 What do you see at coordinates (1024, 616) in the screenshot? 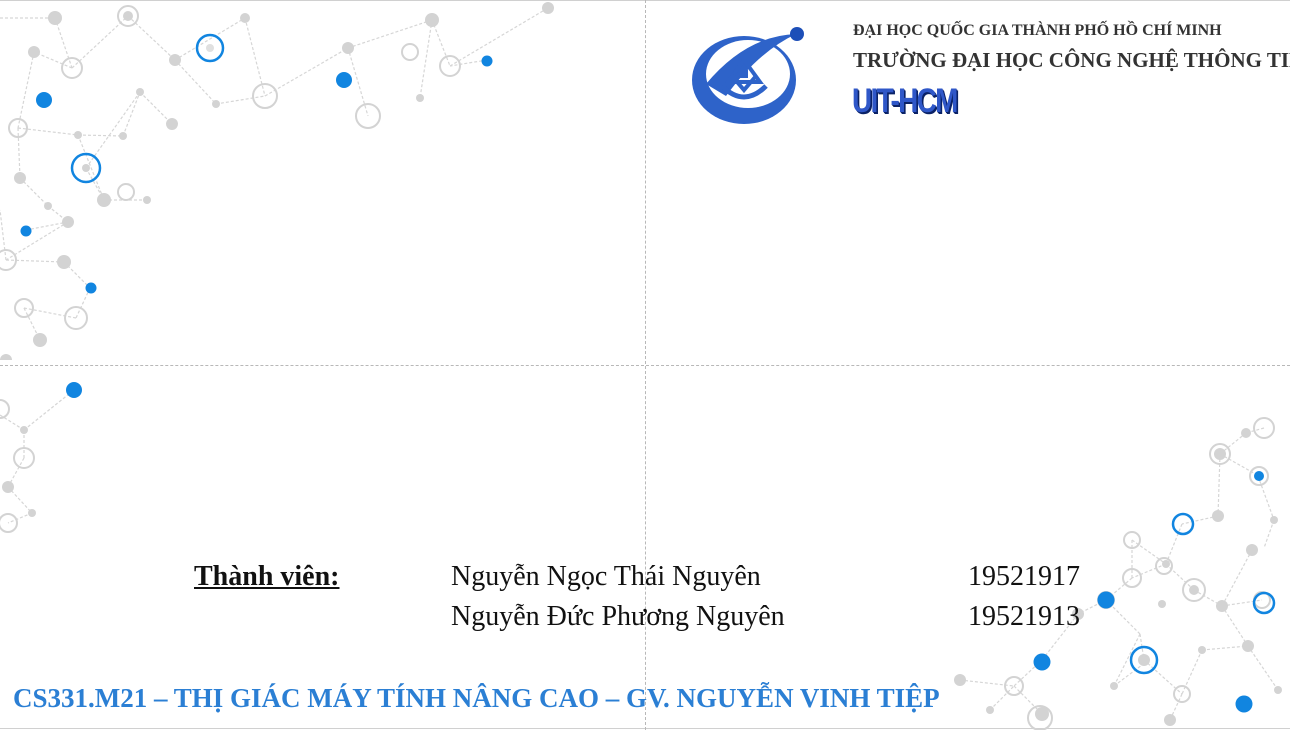
I see `member-id: 19521913` at bounding box center [1024, 616].